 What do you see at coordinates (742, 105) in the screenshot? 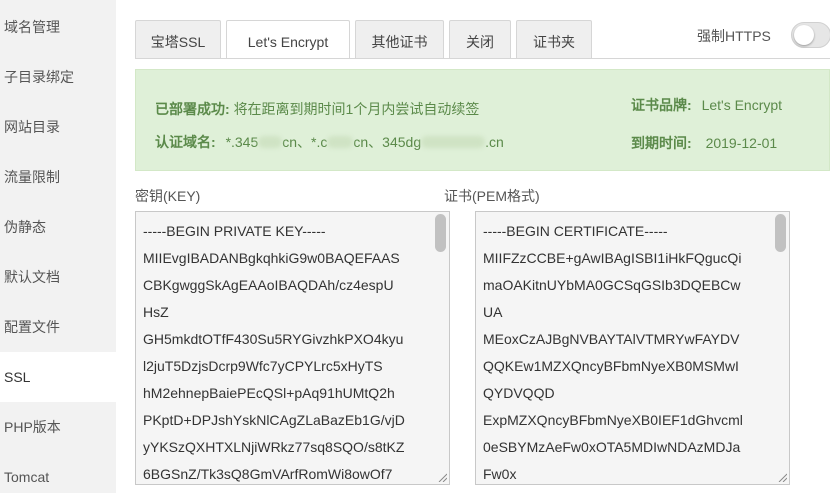
I see `cert-brand-value: Let's Encrypt` at bounding box center [742, 105].